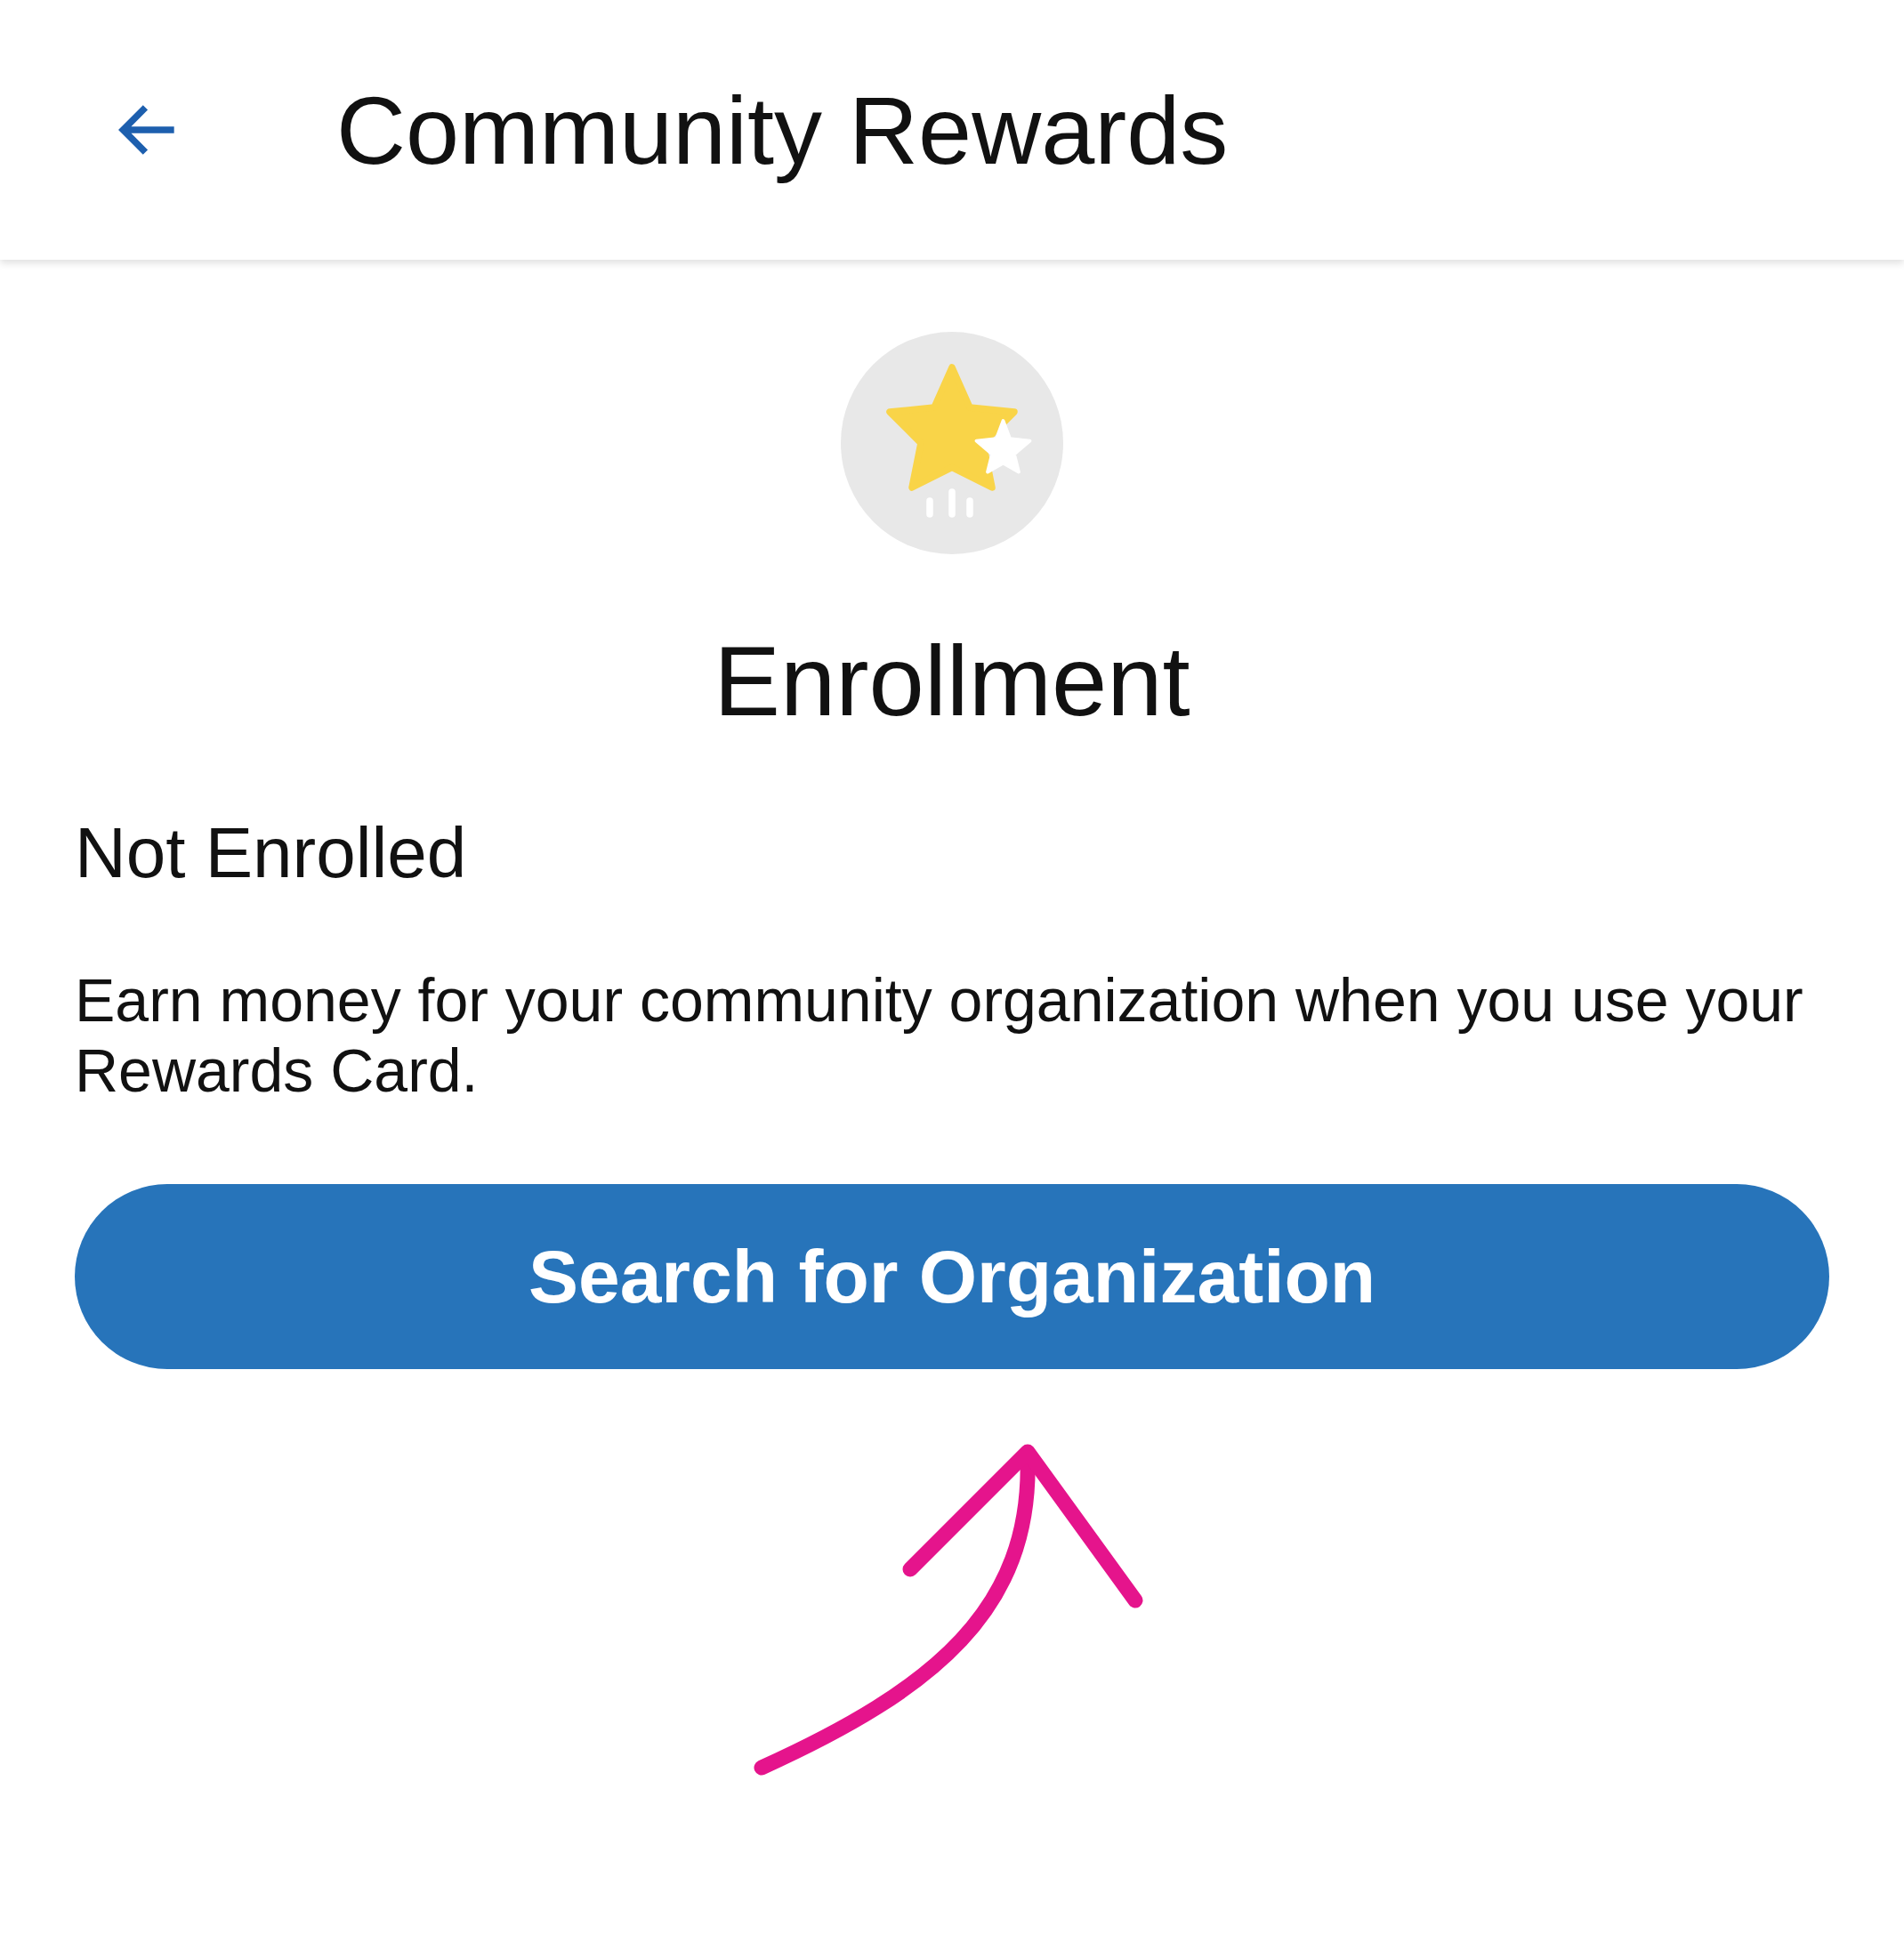 The height and width of the screenshot is (1942, 1904). Describe the element at coordinates (783, 130) in the screenshot. I see `screen-title: Community Rewards` at that location.